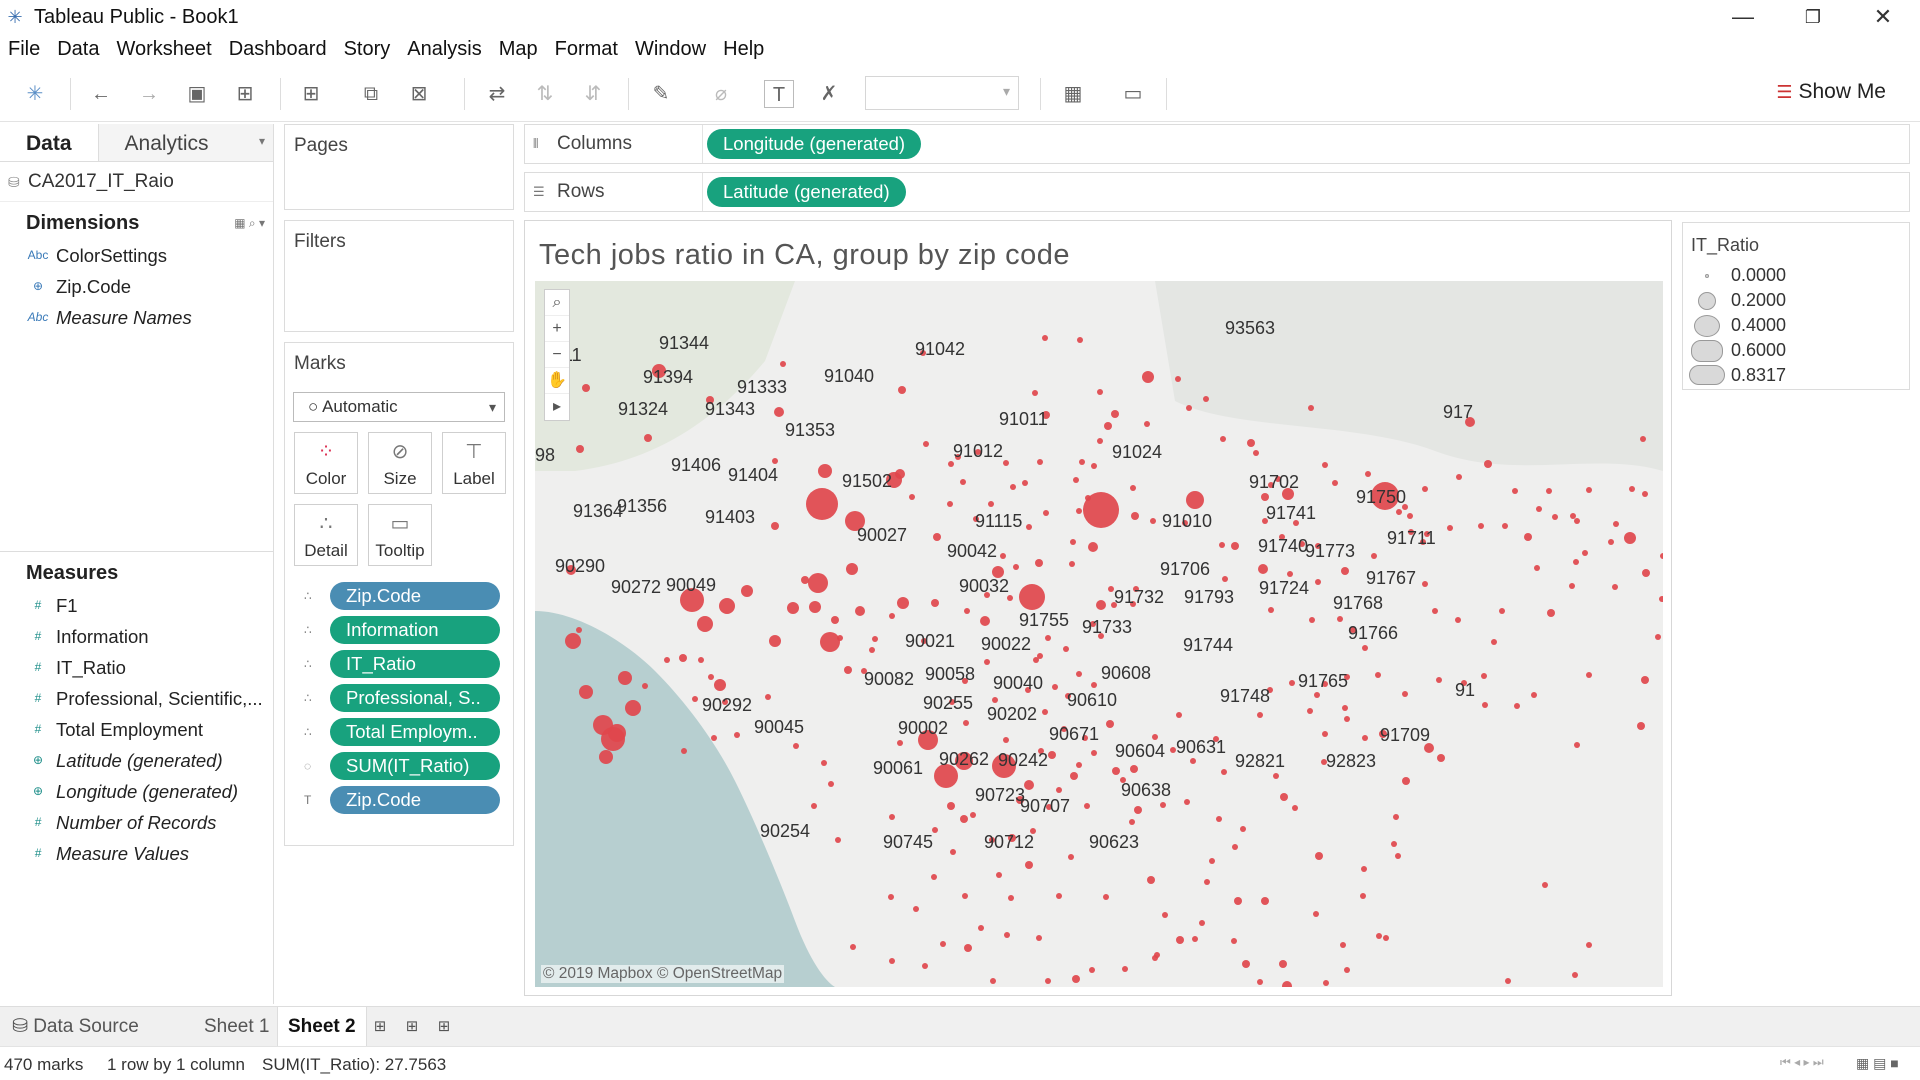 The image size is (1920, 1080). What do you see at coordinates (315, 766) in the screenshot?
I see `mark-field-encoding-icon: ◌` at bounding box center [315, 766].